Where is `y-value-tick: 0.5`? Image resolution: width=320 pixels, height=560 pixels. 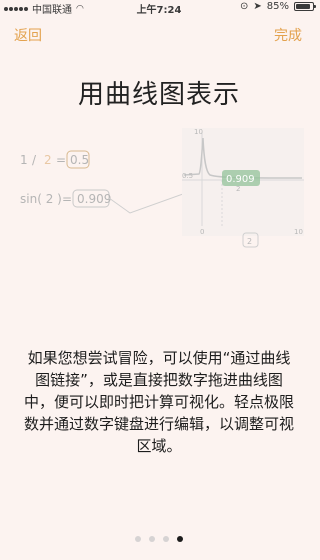 y-value-tick: 0.5 is located at coordinates (187, 176).